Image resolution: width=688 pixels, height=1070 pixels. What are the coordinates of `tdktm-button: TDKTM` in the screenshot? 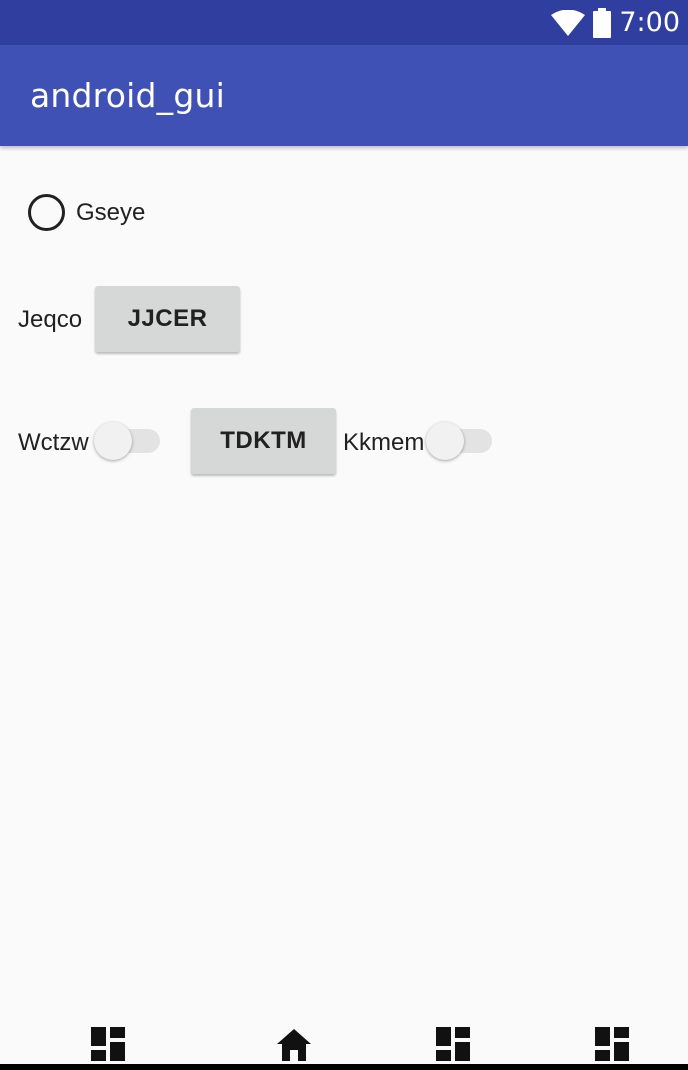 It's located at (263, 441).